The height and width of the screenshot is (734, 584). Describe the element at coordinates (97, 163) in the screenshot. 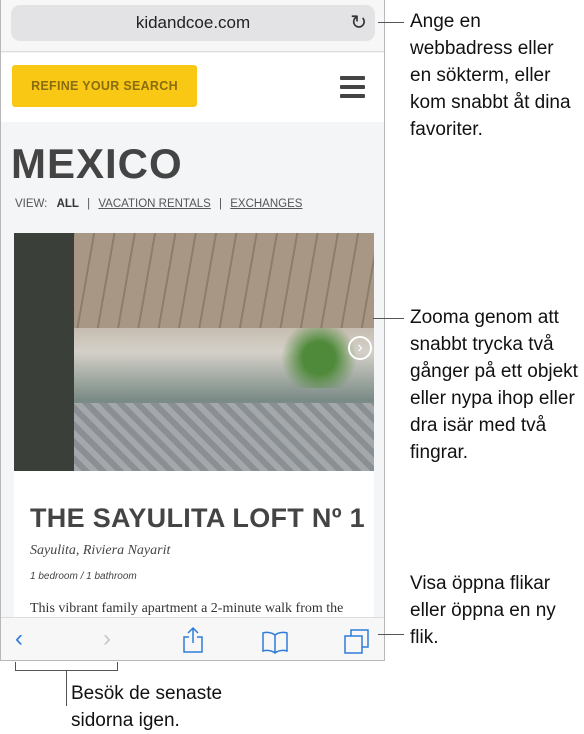

I see `page-title: MEXICO` at that location.